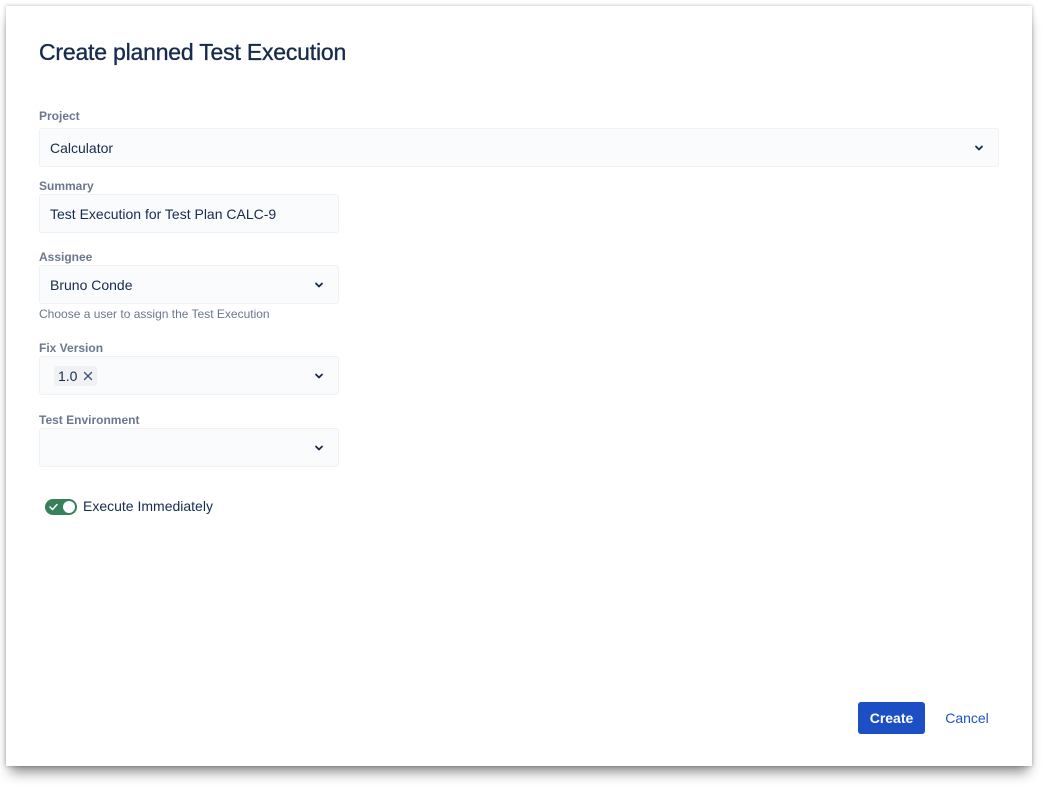  What do you see at coordinates (163, 214) in the screenshot?
I see `summary-value: Test Execution for Test Plan CALC-9` at bounding box center [163, 214].